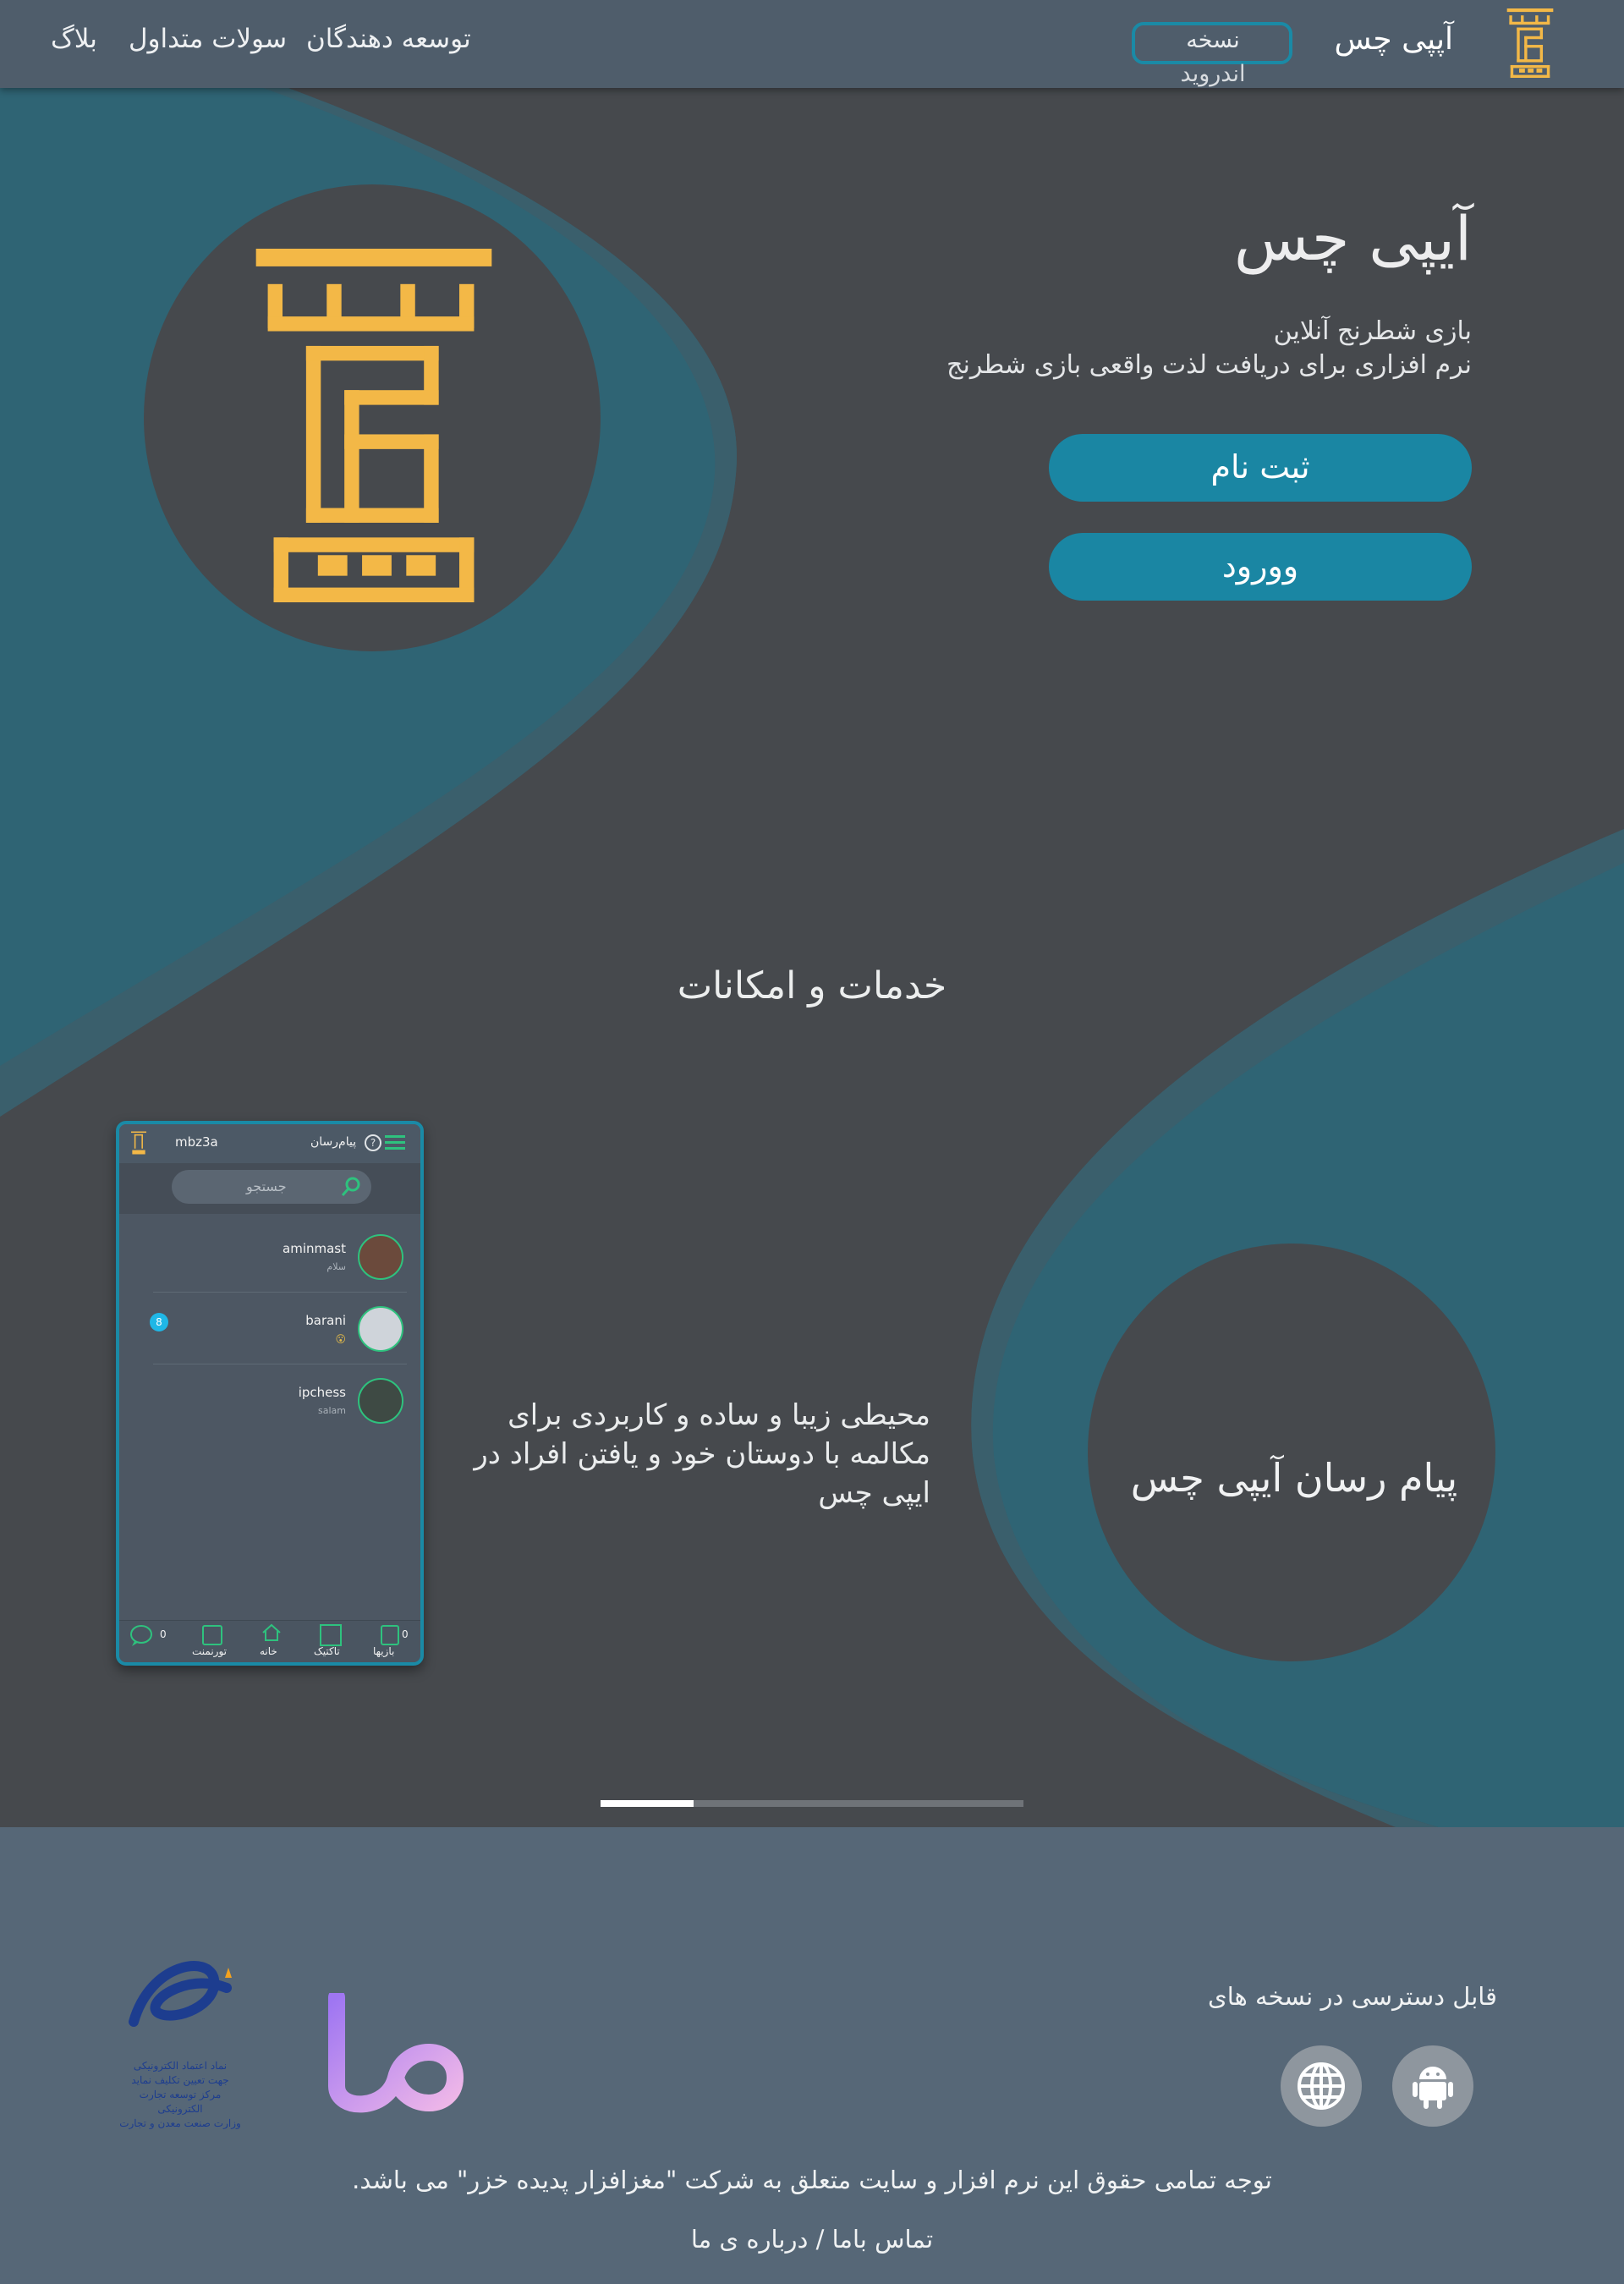 This screenshot has width=1624, height=2284. What do you see at coordinates (74, 39) in the screenshot?
I see `nav-link-blog: بلاگ` at bounding box center [74, 39].